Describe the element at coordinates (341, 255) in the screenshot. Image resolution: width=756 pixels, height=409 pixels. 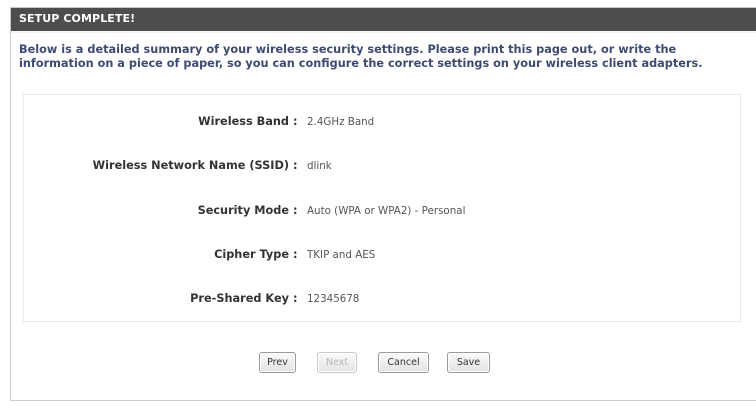
I see `cipher-type-value: TKIP and AES` at that location.